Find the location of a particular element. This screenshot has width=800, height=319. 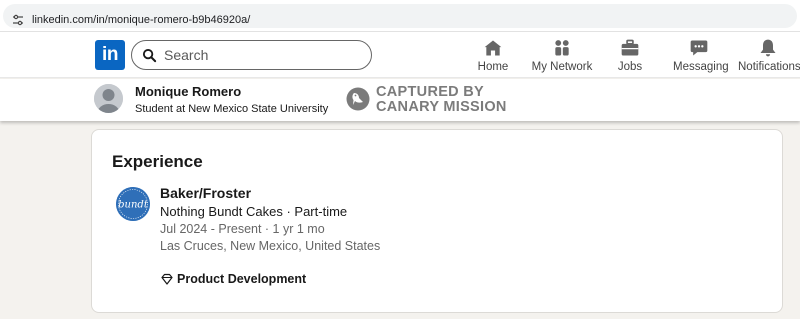

briefcase-icon is located at coordinates (630, 47).